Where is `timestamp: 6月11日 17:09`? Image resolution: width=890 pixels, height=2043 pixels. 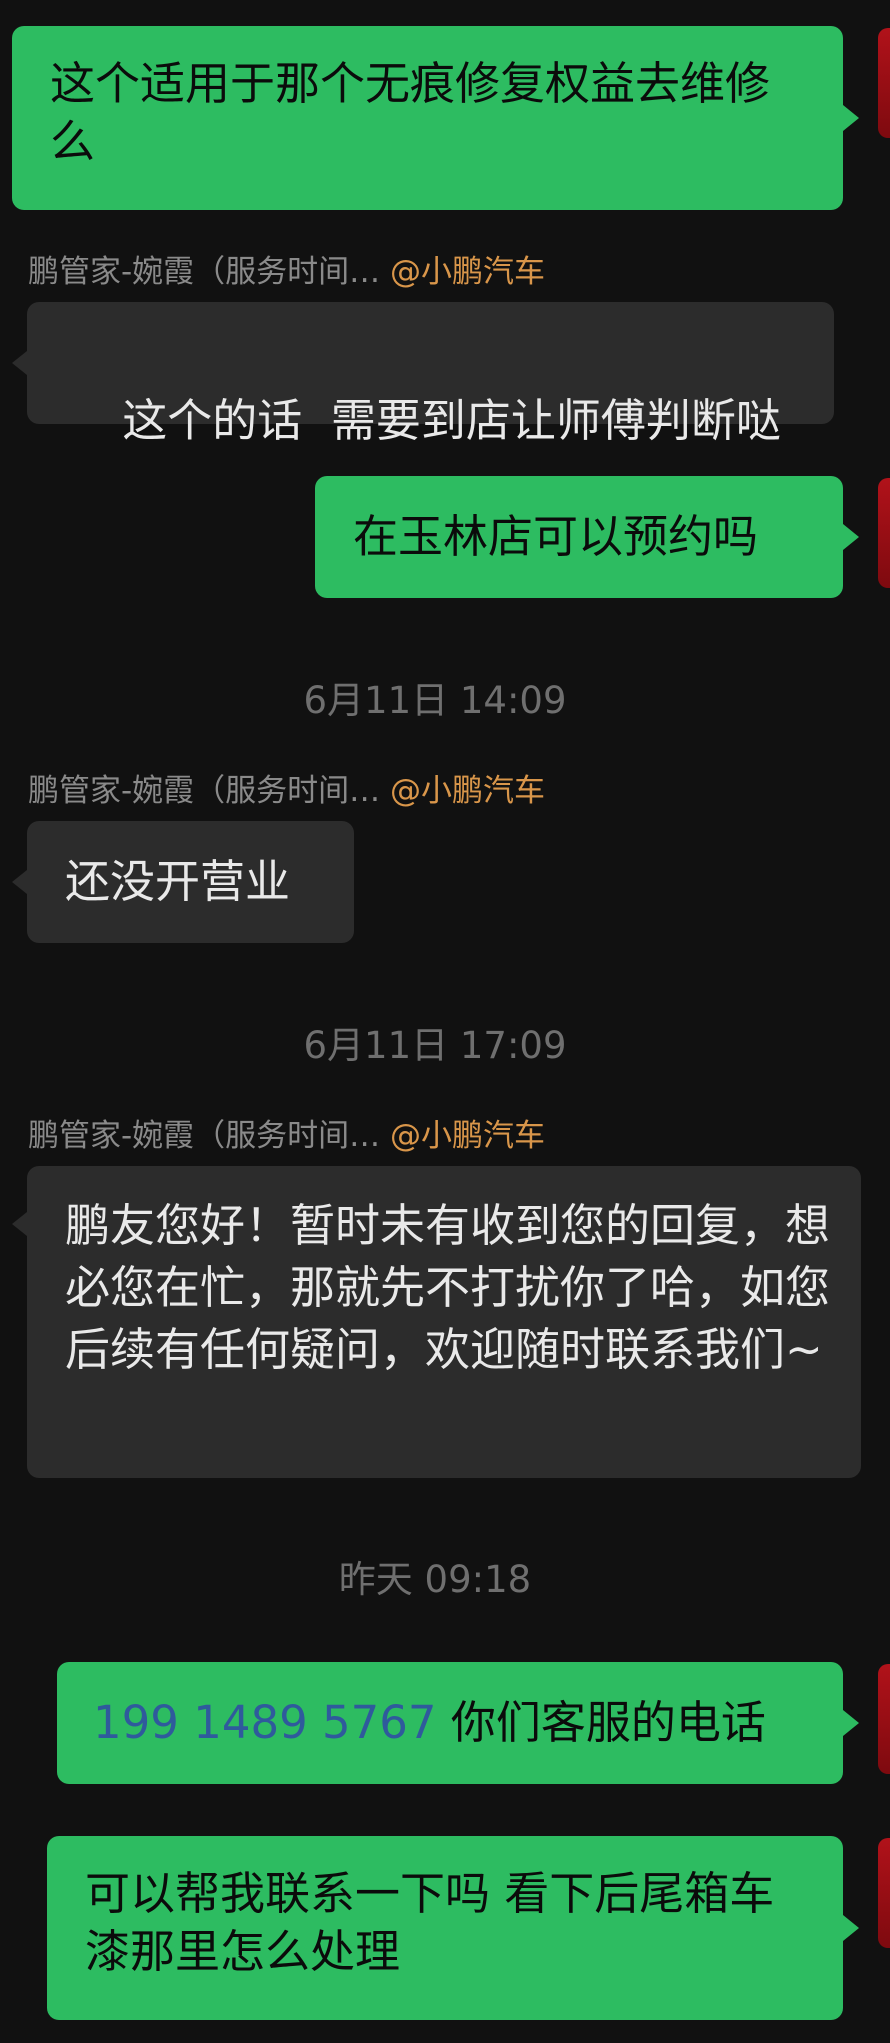
timestamp: 6月11日 17:09 is located at coordinates (435, 1045).